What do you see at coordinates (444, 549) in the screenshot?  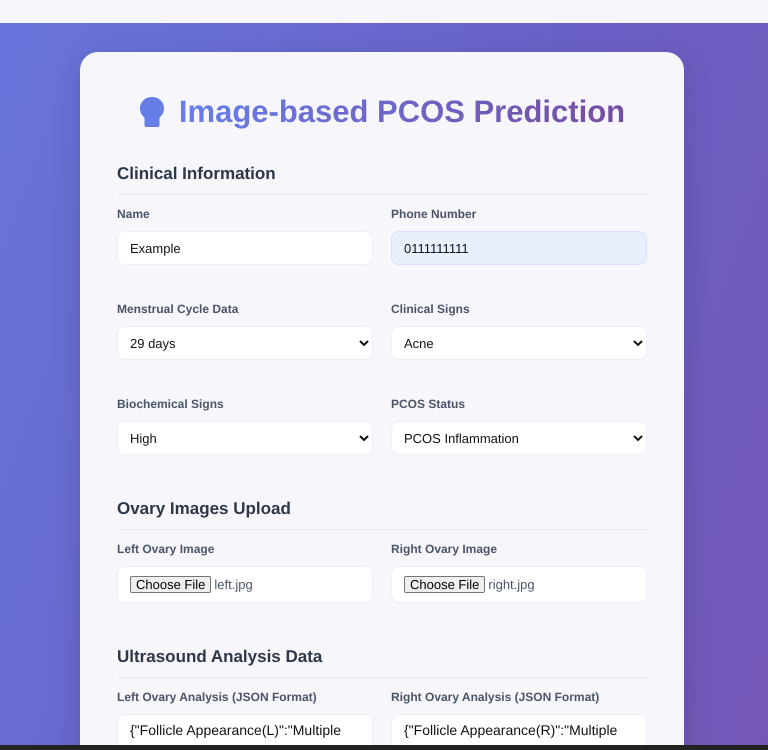 I see `field-label: Right Ovary Image` at bounding box center [444, 549].